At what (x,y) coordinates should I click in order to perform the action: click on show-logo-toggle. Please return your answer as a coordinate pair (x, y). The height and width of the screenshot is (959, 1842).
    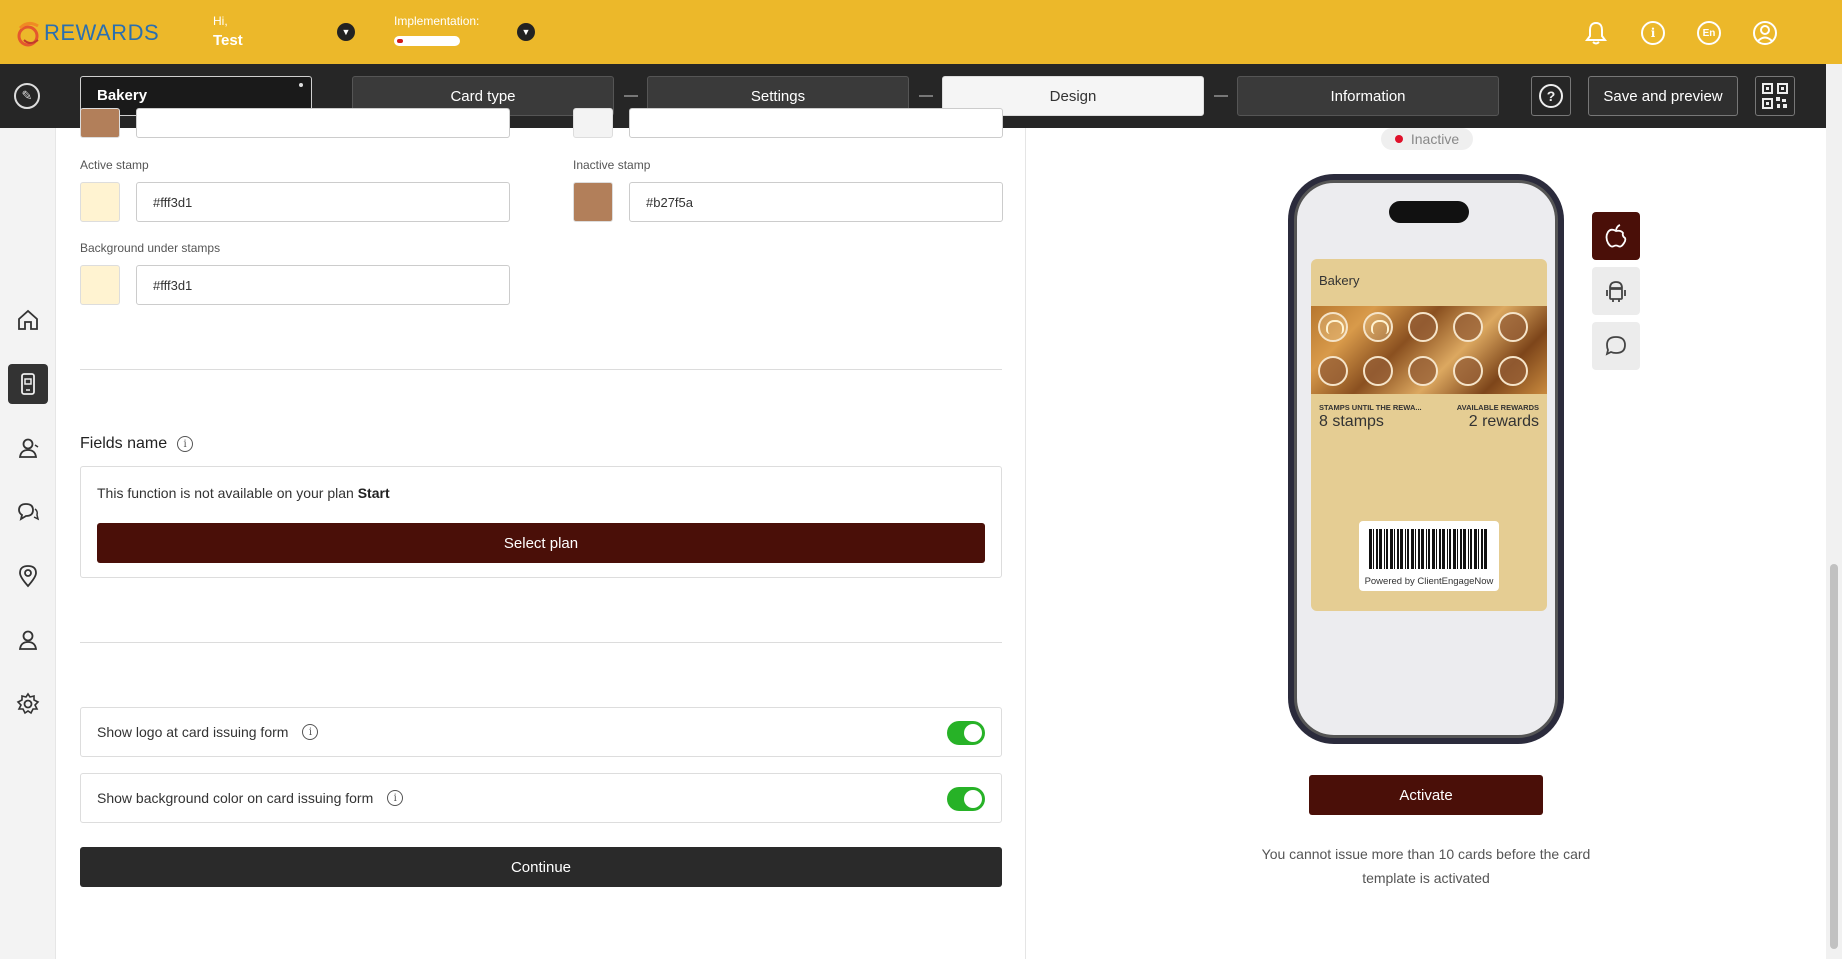
    Looking at the image, I should click on (966, 733).